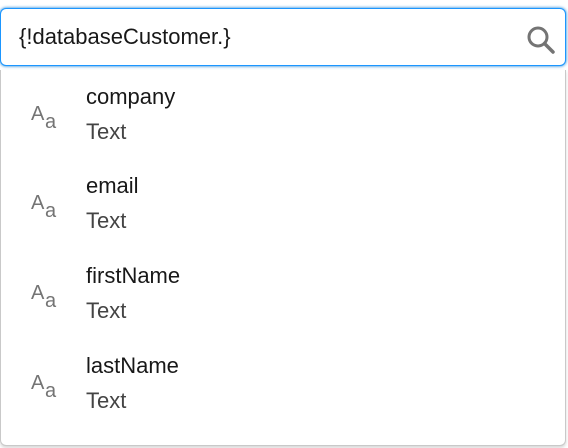 This screenshot has height=448, width=568. What do you see at coordinates (541, 40) in the screenshot?
I see `search-icon` at bounding box center [541, 40].